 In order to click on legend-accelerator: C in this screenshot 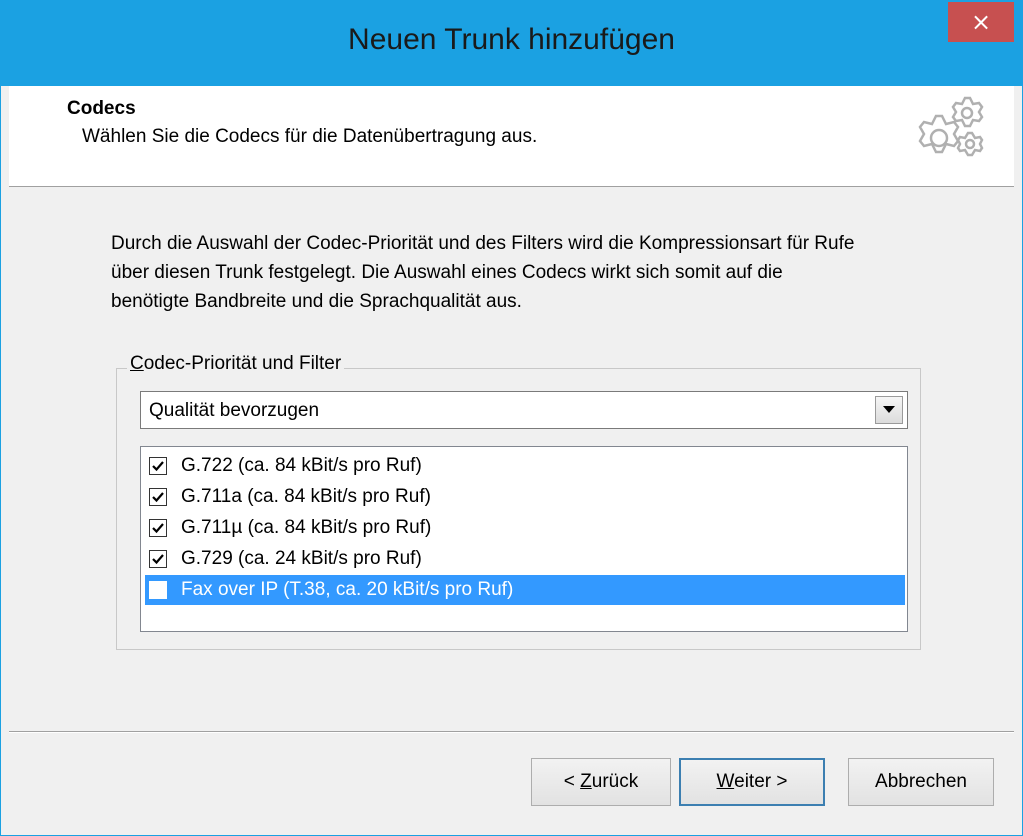, I will do `click(137, 363)`.